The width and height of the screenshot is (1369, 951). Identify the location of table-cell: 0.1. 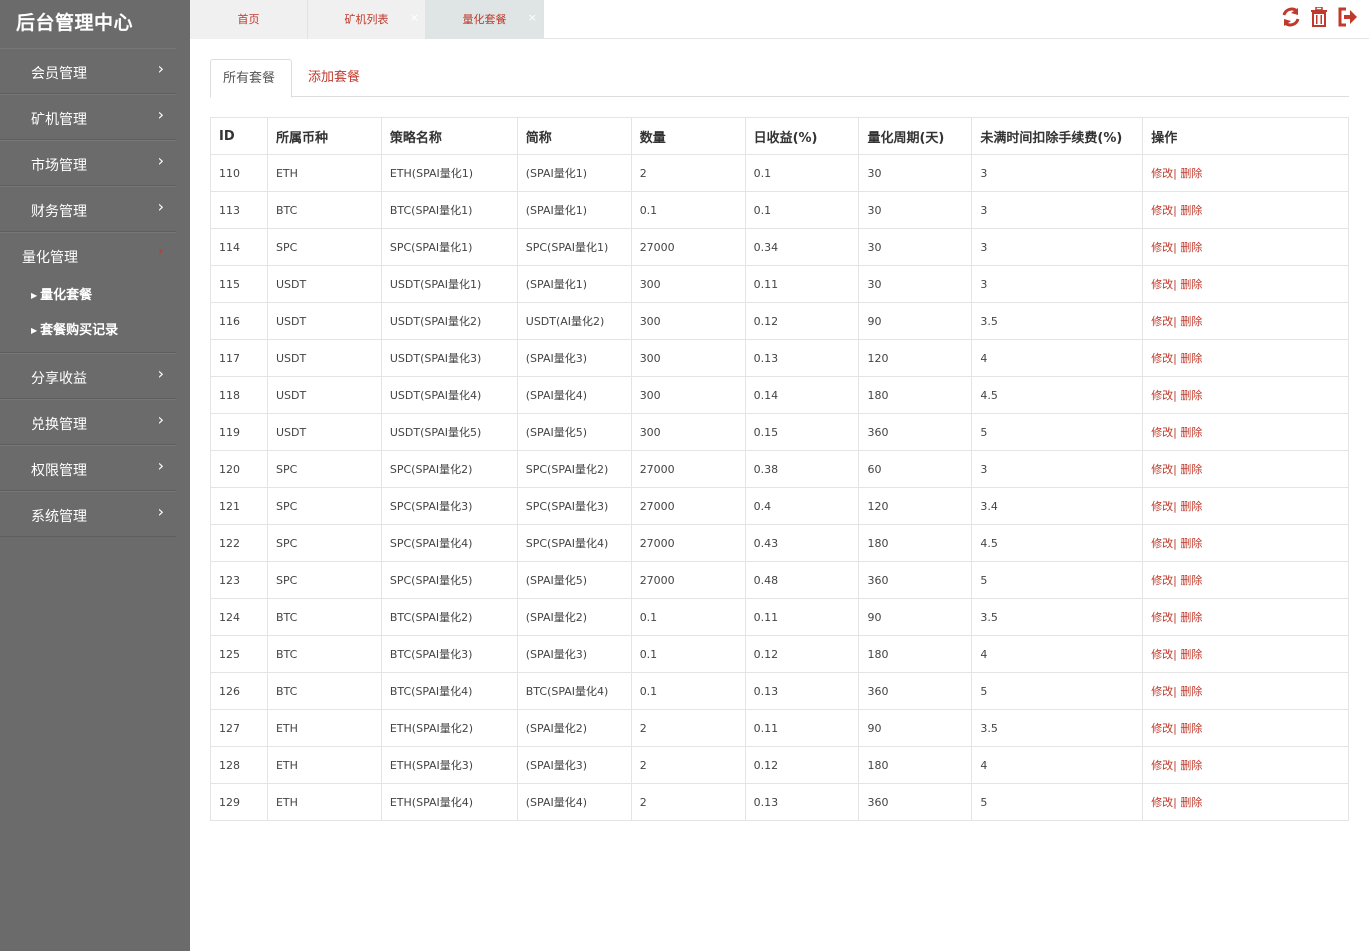
(688, 691).